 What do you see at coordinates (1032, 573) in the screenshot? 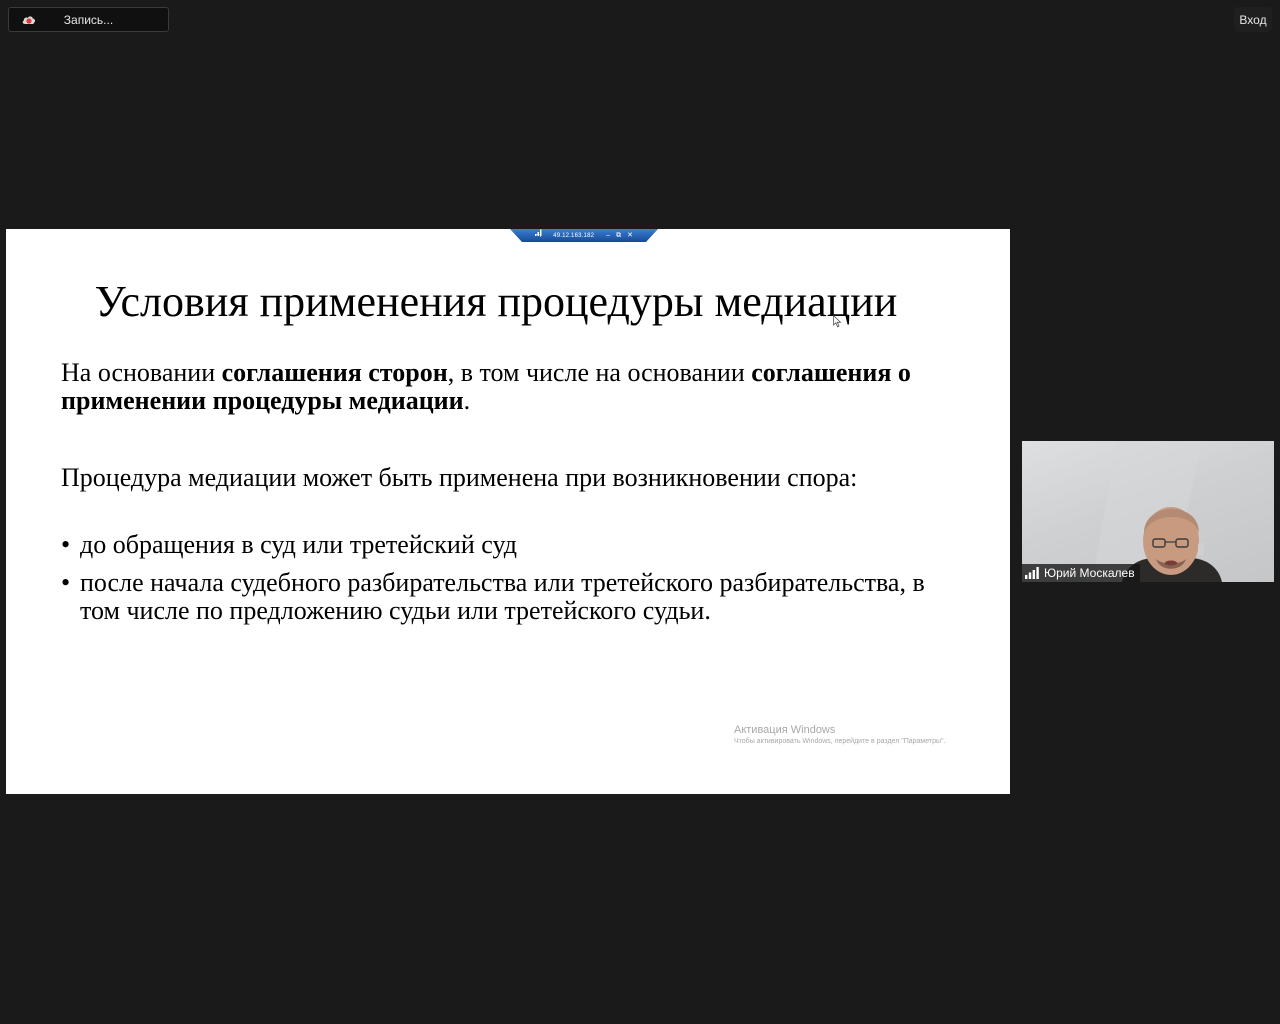
I see `signal-strength-icon` at bounding box center [1032, 573].